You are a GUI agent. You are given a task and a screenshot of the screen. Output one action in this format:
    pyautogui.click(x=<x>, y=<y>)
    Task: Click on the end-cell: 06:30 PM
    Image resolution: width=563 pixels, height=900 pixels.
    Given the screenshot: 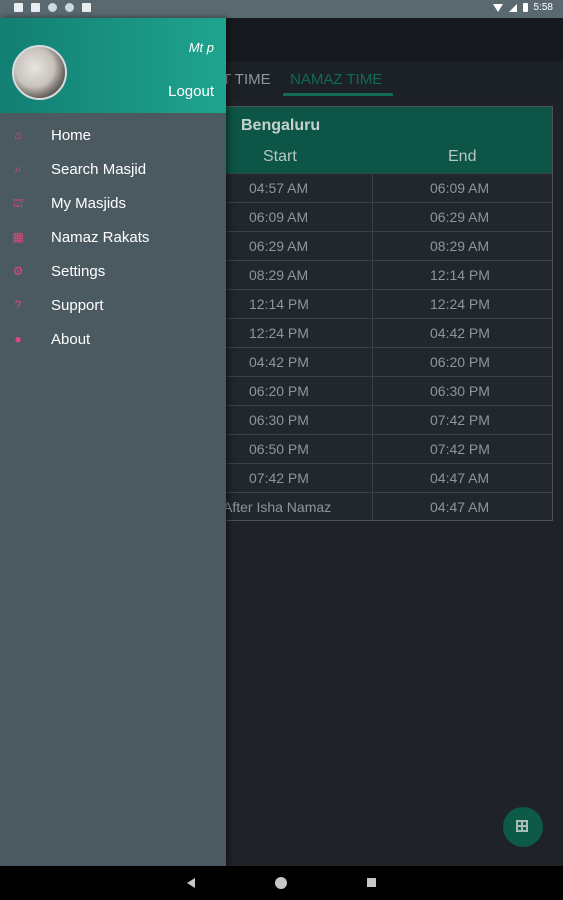 What is the action you would take?
    pyautogui.click(x=460, y=391)
    